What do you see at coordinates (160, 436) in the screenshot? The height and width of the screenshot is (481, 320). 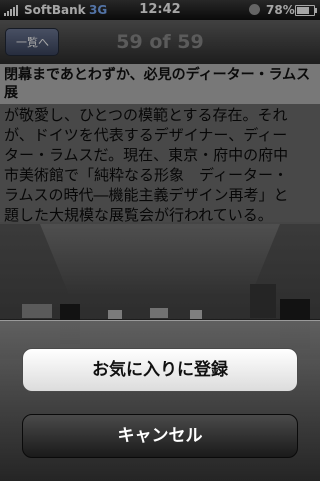 I see `cancel-button: キャンセル` at bounding box center [160, 436].